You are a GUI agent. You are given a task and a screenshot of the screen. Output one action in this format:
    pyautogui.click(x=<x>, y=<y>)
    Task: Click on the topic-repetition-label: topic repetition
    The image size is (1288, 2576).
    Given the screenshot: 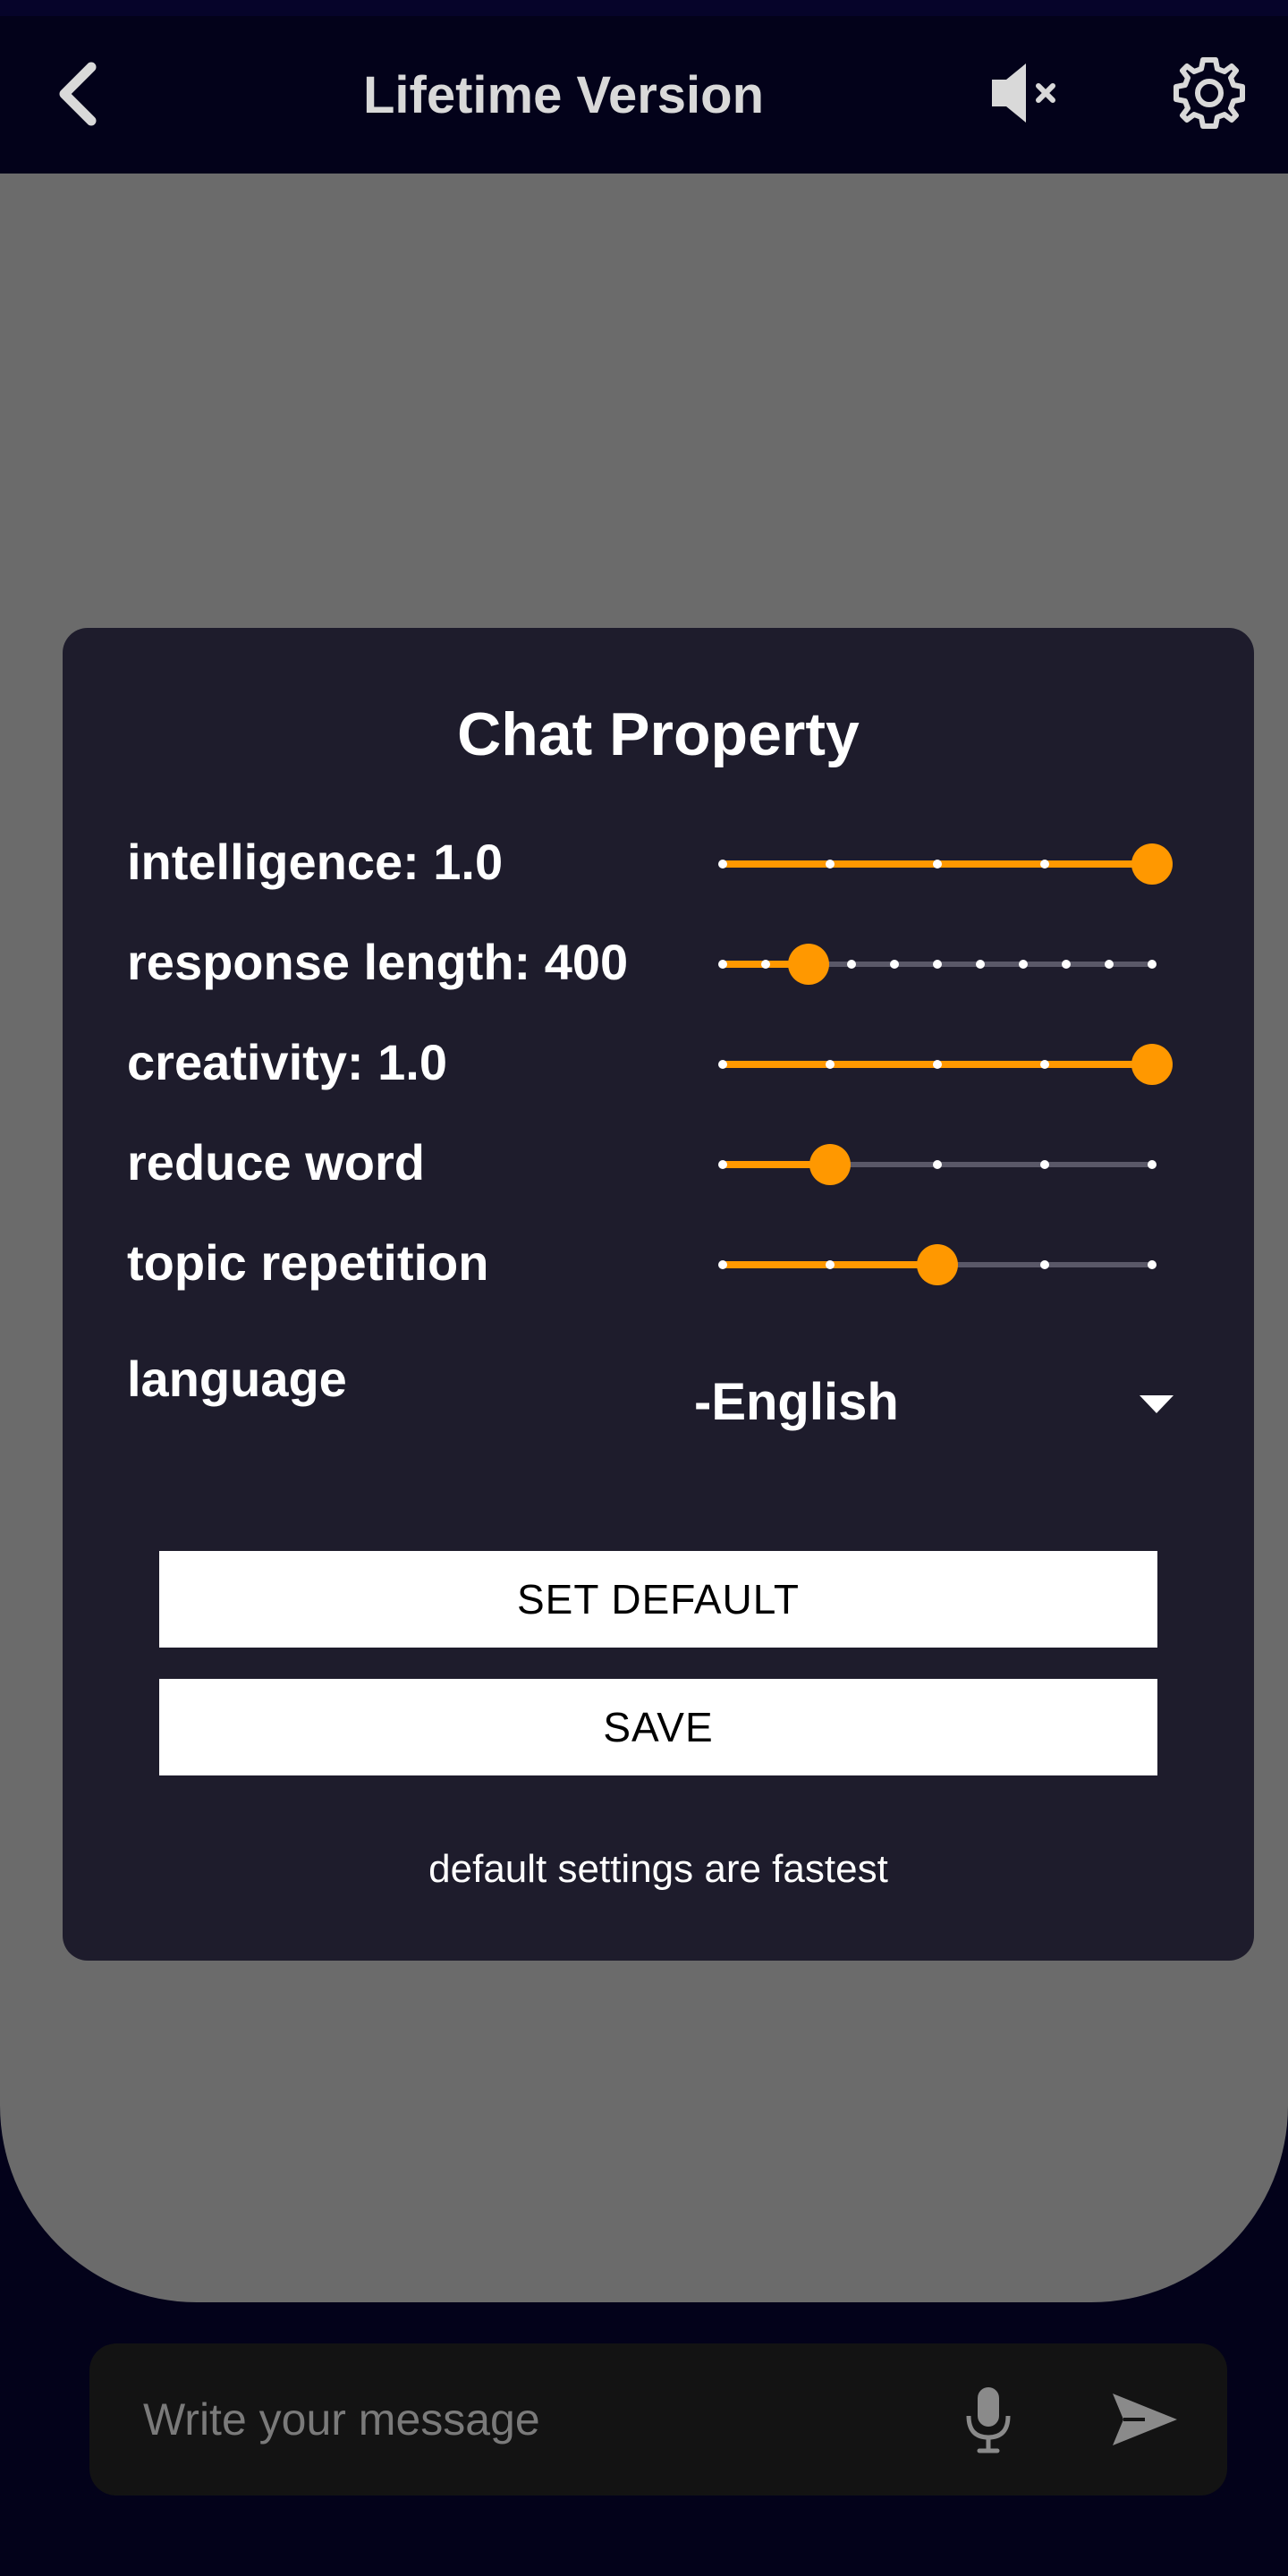 What is the action you would take?
    pyautogui.click(x=308, y=1262)
    